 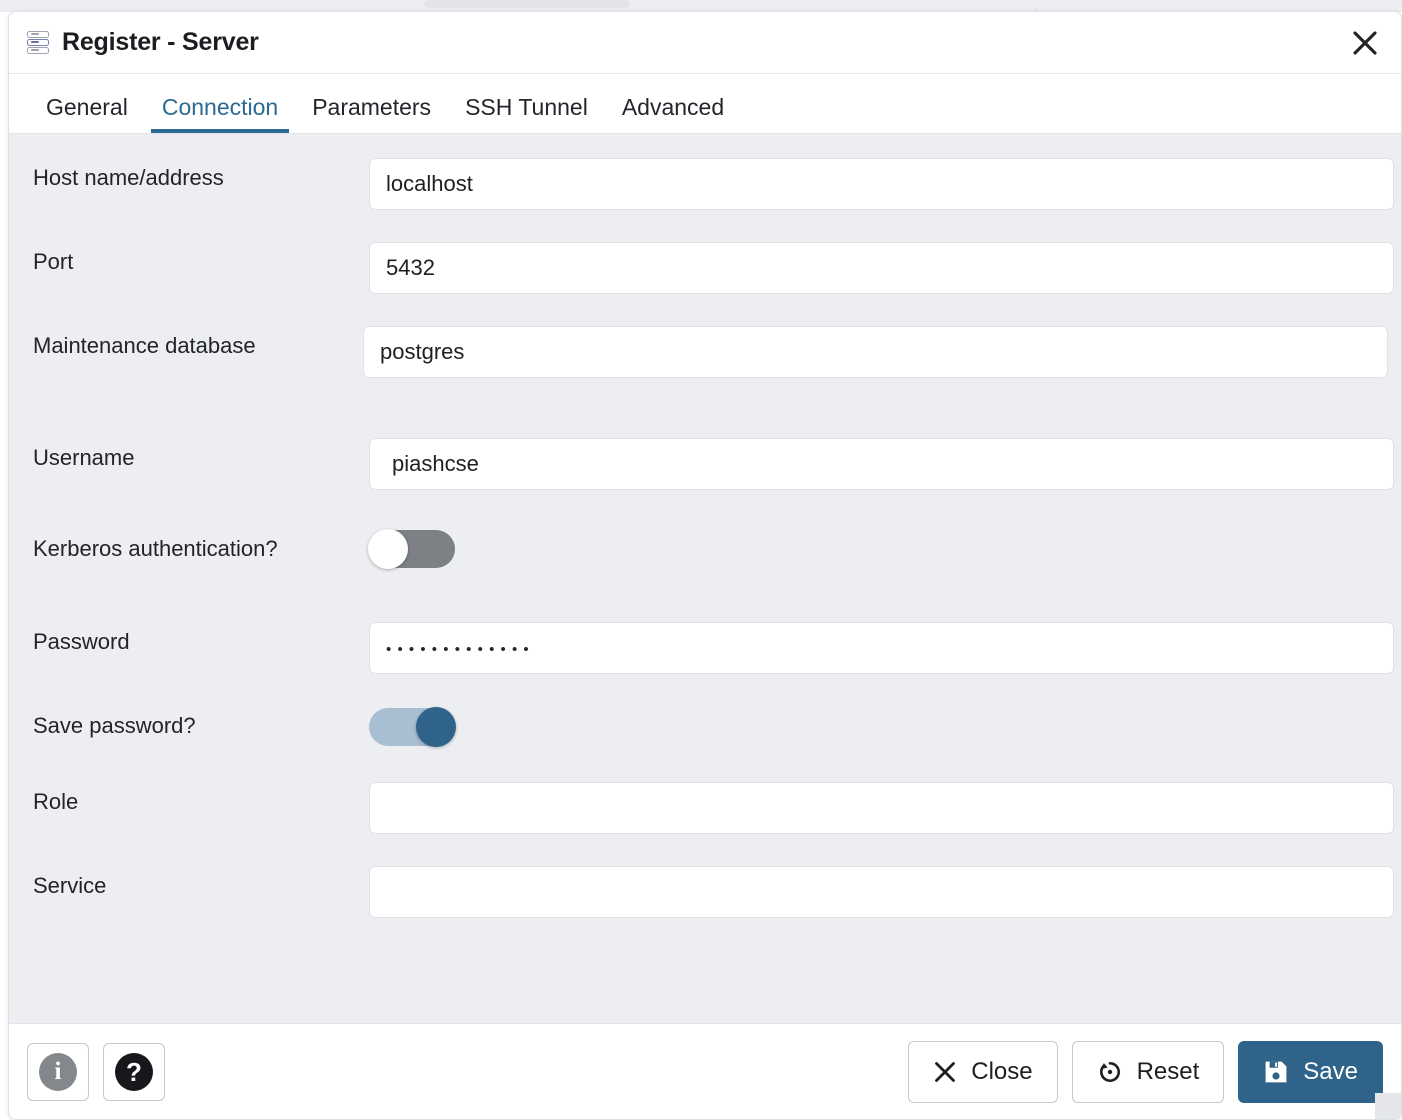 What do you see at coordinates (128, 177) in the screenshot?
I see `host-label: Host name/address` at bounding box center [128, 177].